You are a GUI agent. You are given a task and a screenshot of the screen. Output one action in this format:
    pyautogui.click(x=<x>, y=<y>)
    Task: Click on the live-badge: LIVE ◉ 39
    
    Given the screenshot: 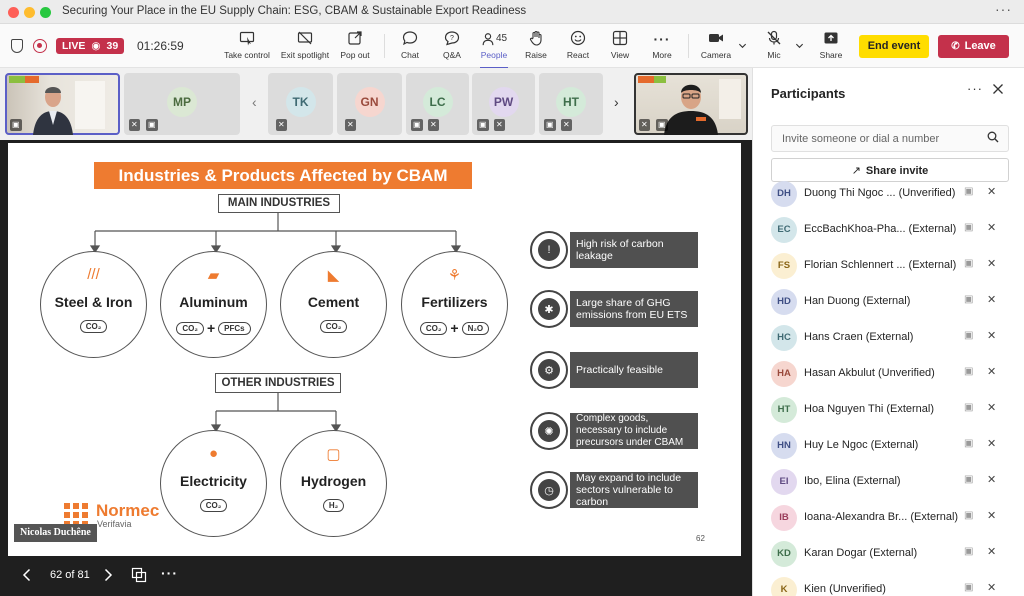 What is the action you would take?
    pyautogui.click(x=90, y=46)
    